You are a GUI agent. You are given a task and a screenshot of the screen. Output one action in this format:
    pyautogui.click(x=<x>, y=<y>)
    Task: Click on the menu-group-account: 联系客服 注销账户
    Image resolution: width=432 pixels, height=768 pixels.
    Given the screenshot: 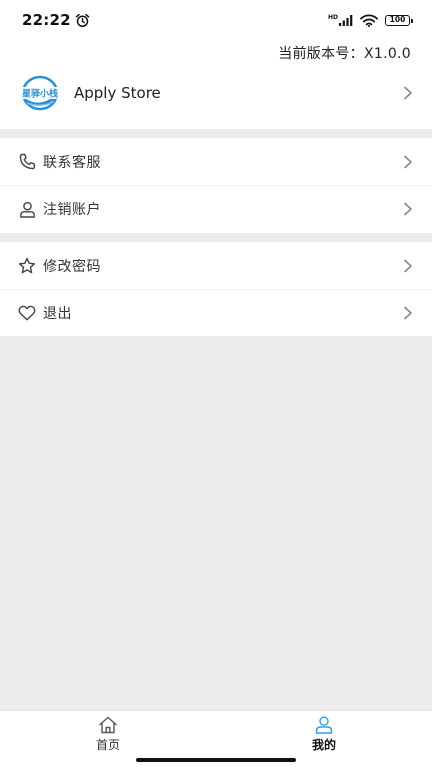 What is the action you would take?
    pyautogui.click(x=216, y=185)
    